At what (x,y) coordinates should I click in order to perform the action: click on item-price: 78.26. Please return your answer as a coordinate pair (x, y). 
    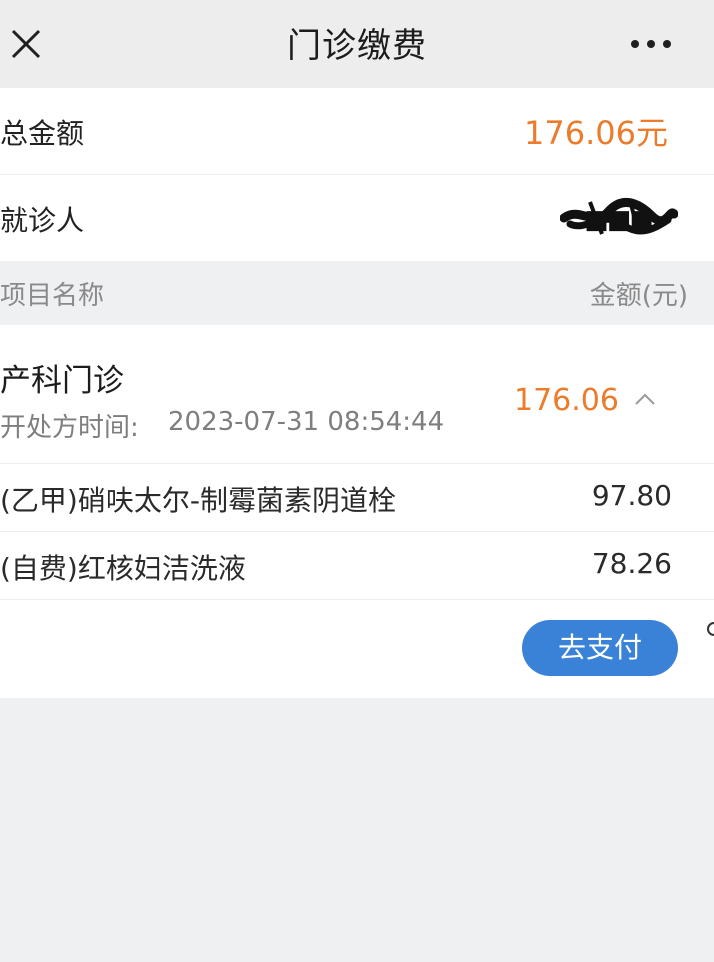
    Looking at the image, I should click on (631, 563).